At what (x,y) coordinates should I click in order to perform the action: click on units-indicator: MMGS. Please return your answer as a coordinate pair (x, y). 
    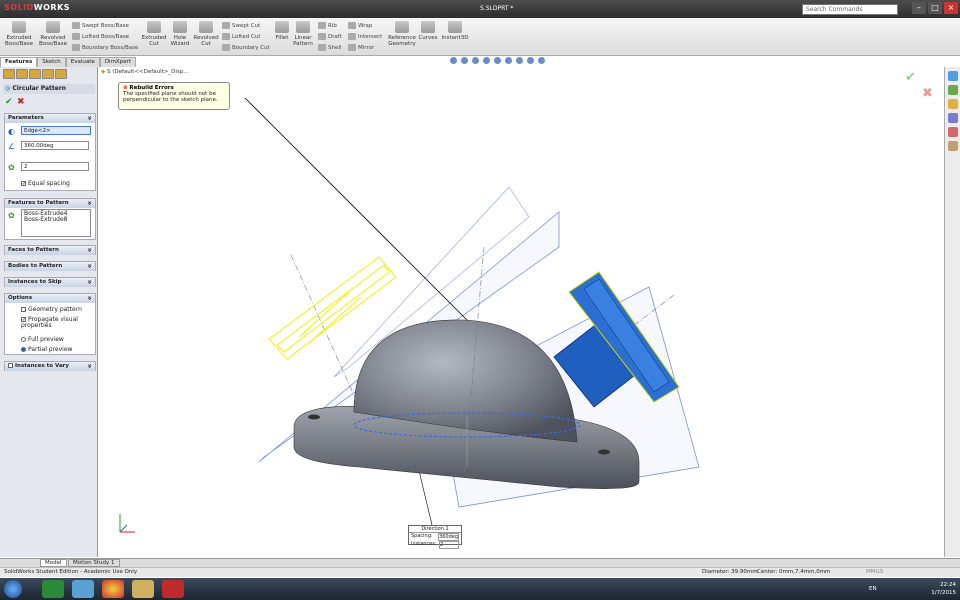
    Looking at the image, I should click on (874, 572).